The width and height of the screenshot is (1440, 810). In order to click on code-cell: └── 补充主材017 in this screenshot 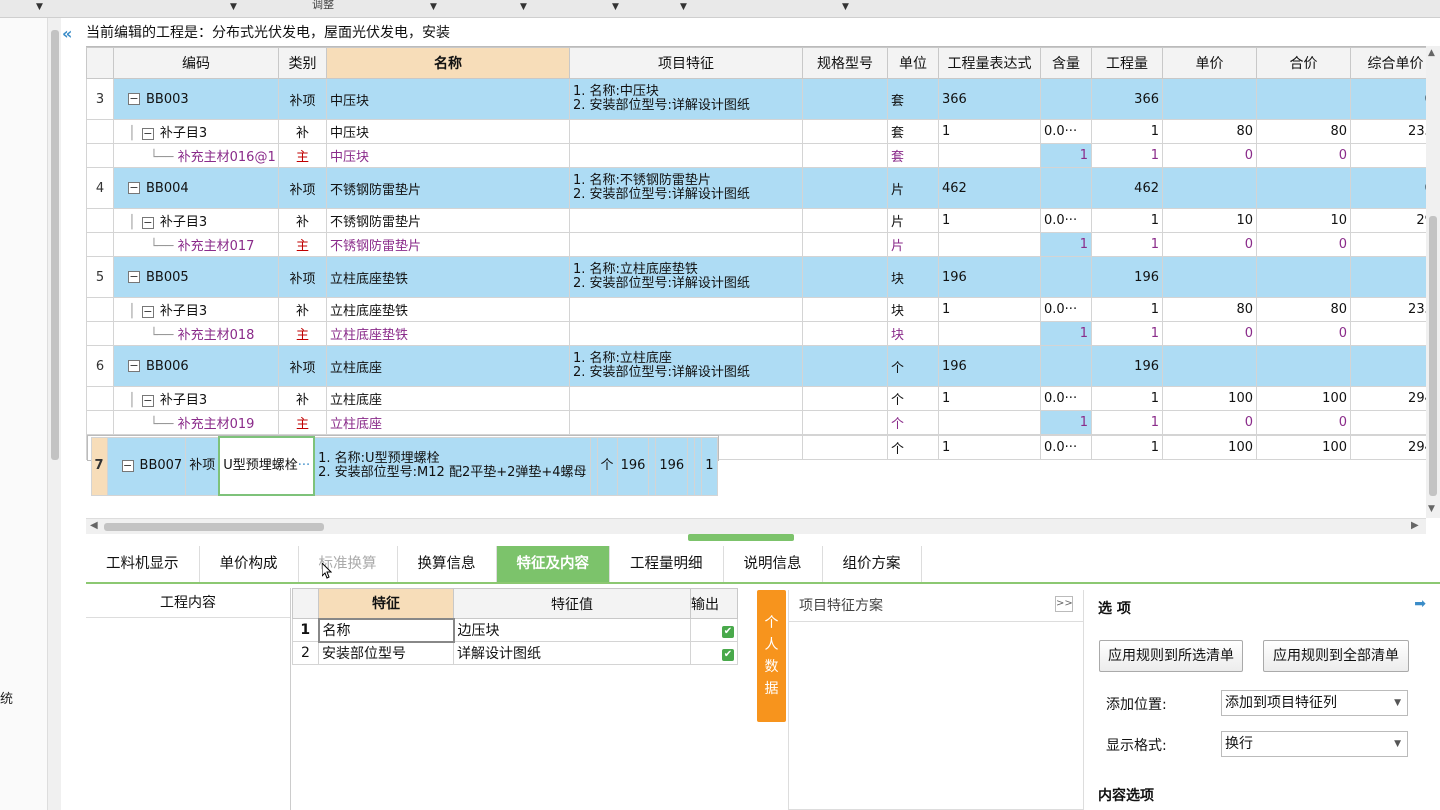, I will do `click(196, 244)`.